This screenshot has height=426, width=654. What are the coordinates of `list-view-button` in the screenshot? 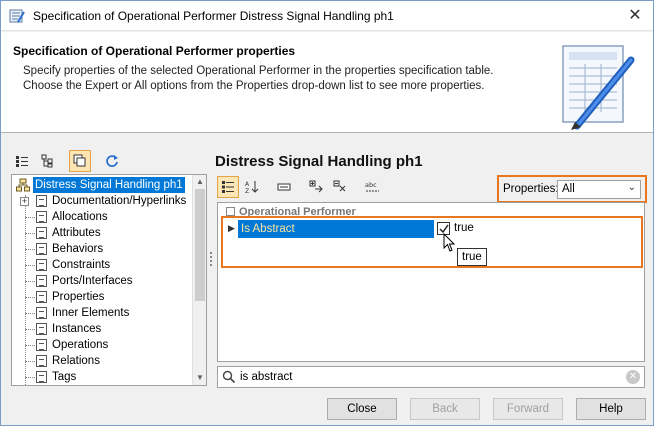 It's located at (22, 161).